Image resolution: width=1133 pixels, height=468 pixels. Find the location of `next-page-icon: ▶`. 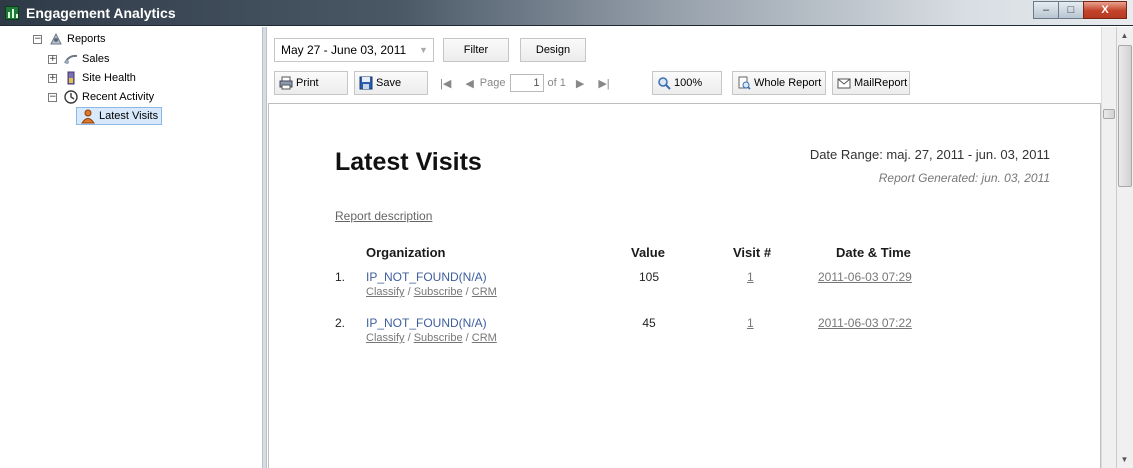

next-page-icon: ▶ is located at coordinates (580, 83).